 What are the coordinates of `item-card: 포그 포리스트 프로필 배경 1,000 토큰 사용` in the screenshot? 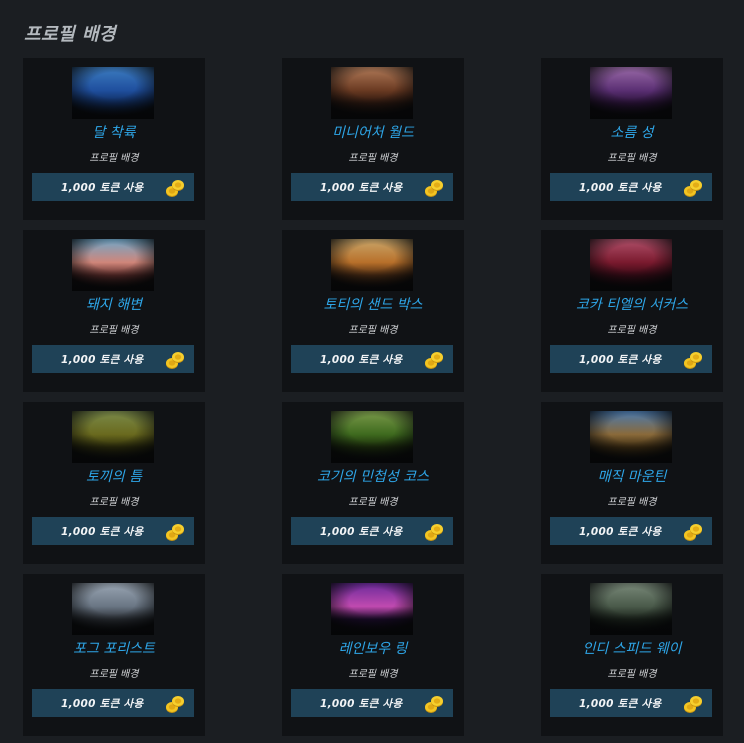 It's located at (114, 655).